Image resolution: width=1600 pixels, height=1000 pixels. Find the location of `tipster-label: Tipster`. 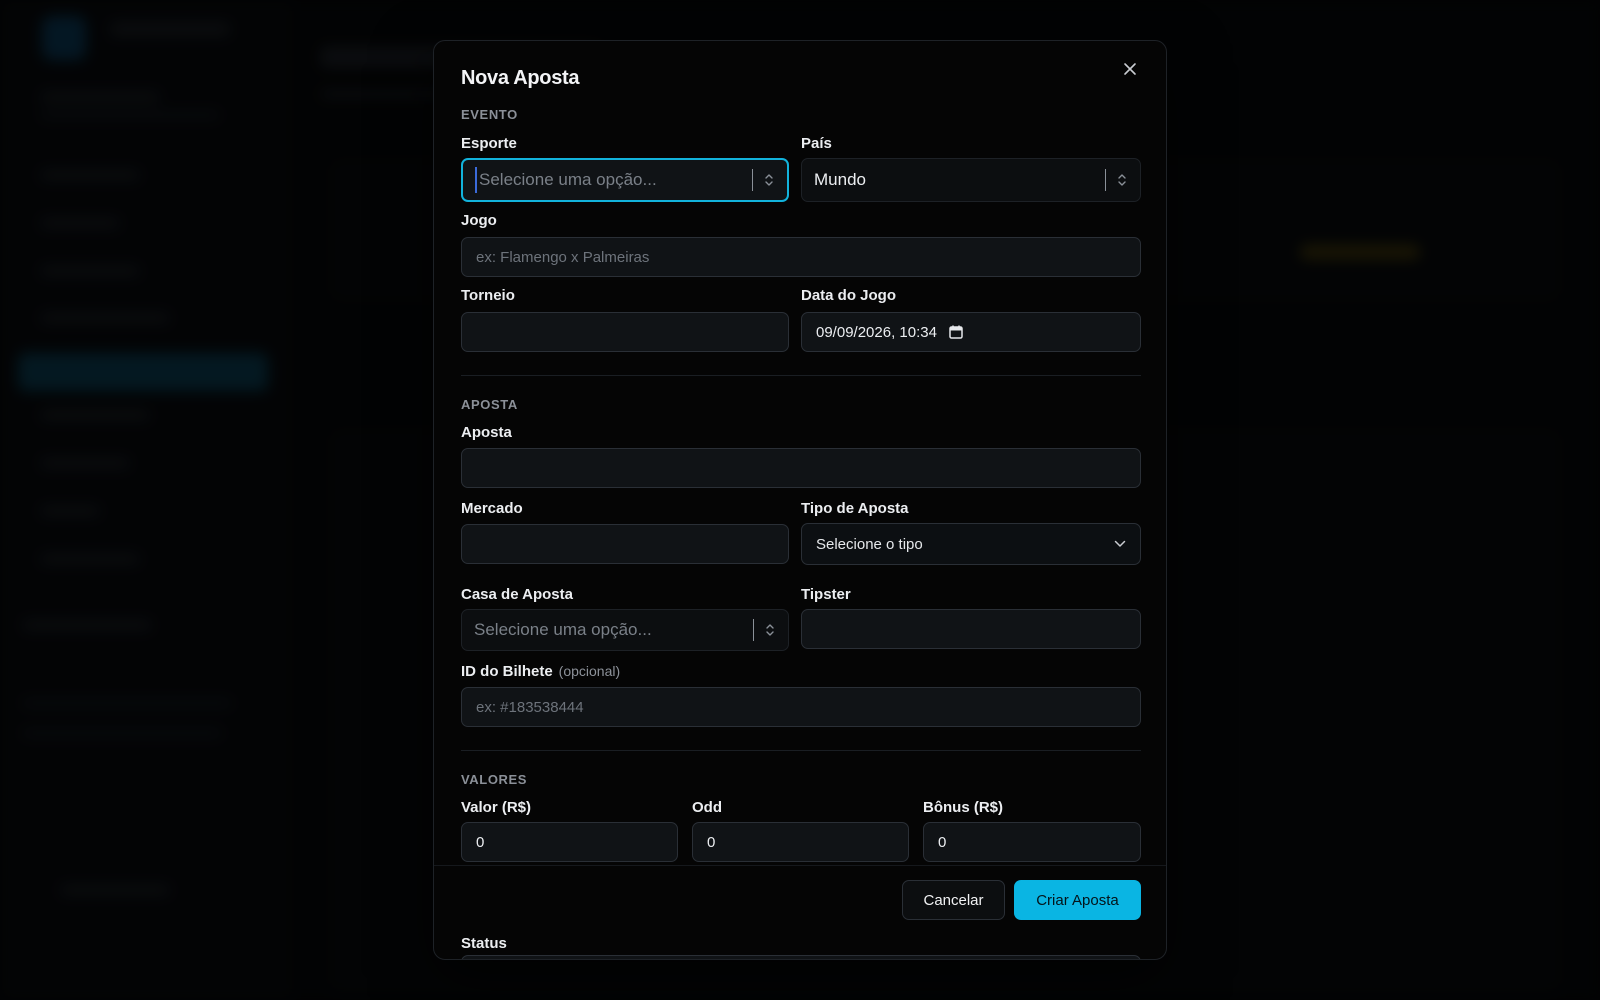

tipster-label: Tipster is located at coordinates (826, 594).